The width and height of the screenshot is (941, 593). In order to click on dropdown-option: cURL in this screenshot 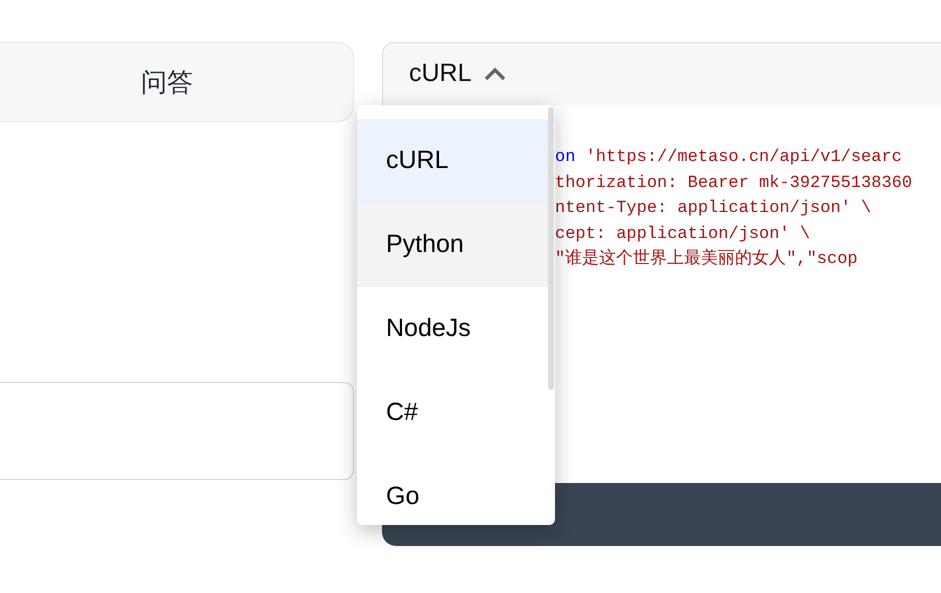, I will do `click(452, 161)`.